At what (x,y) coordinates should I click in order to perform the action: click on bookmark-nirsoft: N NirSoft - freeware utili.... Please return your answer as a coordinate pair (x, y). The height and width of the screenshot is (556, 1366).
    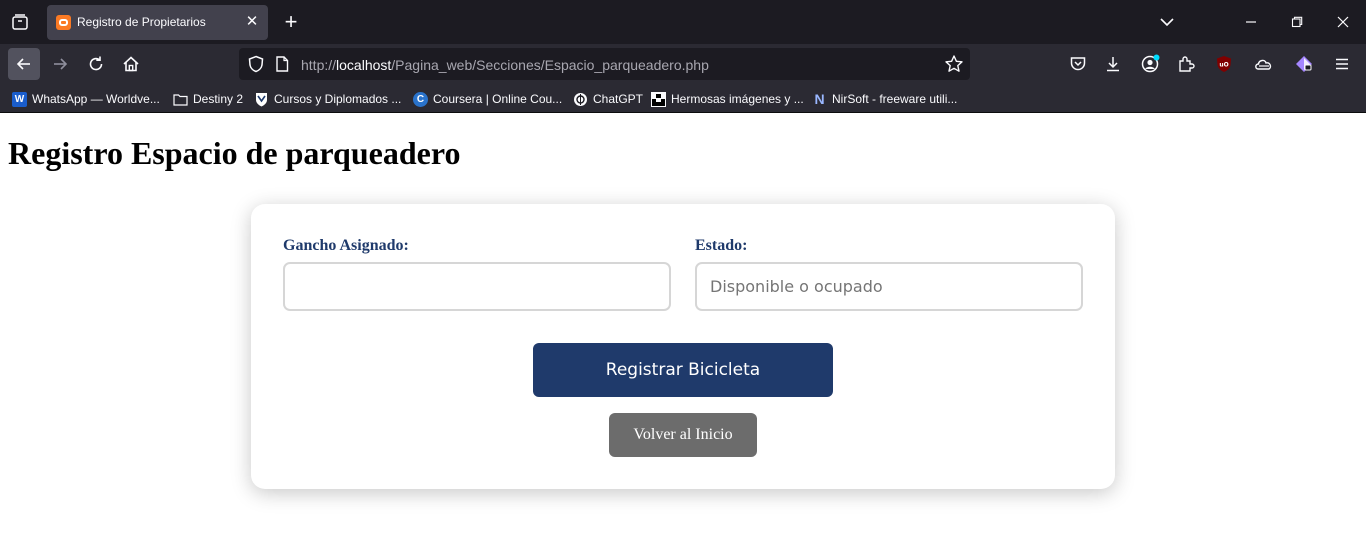
    Looking at the image, I should click on (884, 99).